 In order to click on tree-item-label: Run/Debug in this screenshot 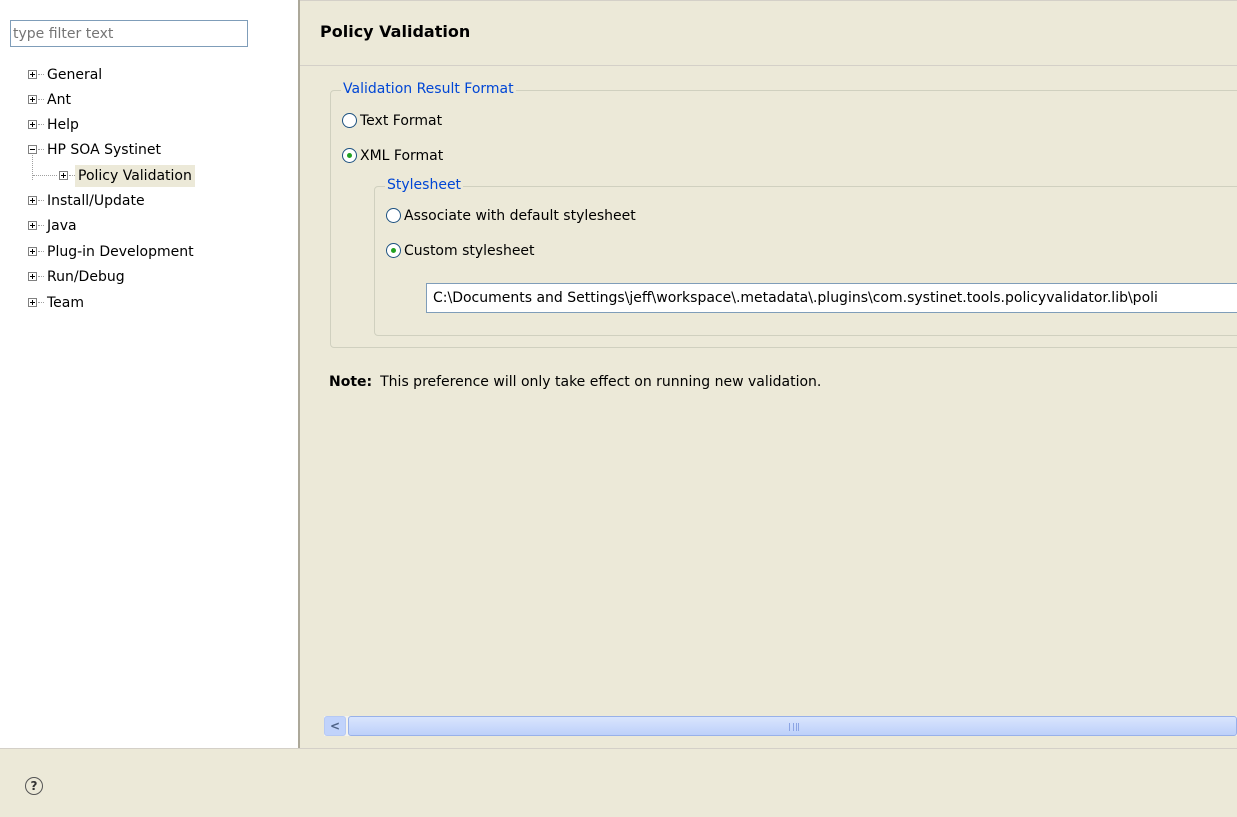, I will do `click(86, 277)`.